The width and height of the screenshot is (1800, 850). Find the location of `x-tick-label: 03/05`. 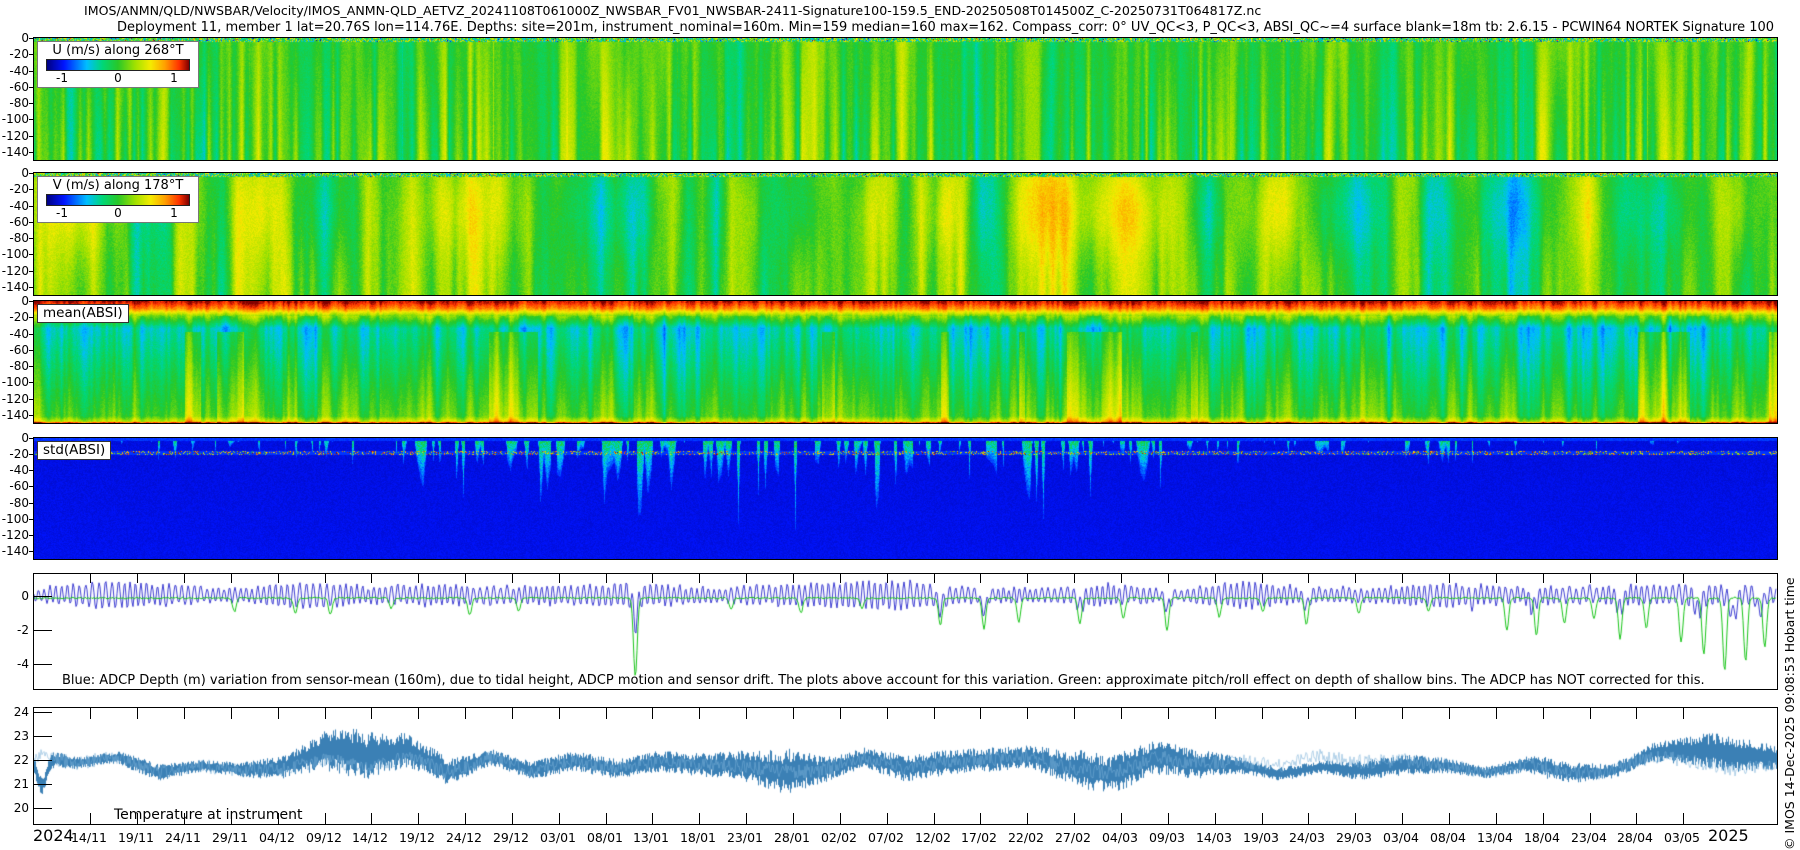

x-tick-label: 03/05 is located at coordinates (1682, 837).